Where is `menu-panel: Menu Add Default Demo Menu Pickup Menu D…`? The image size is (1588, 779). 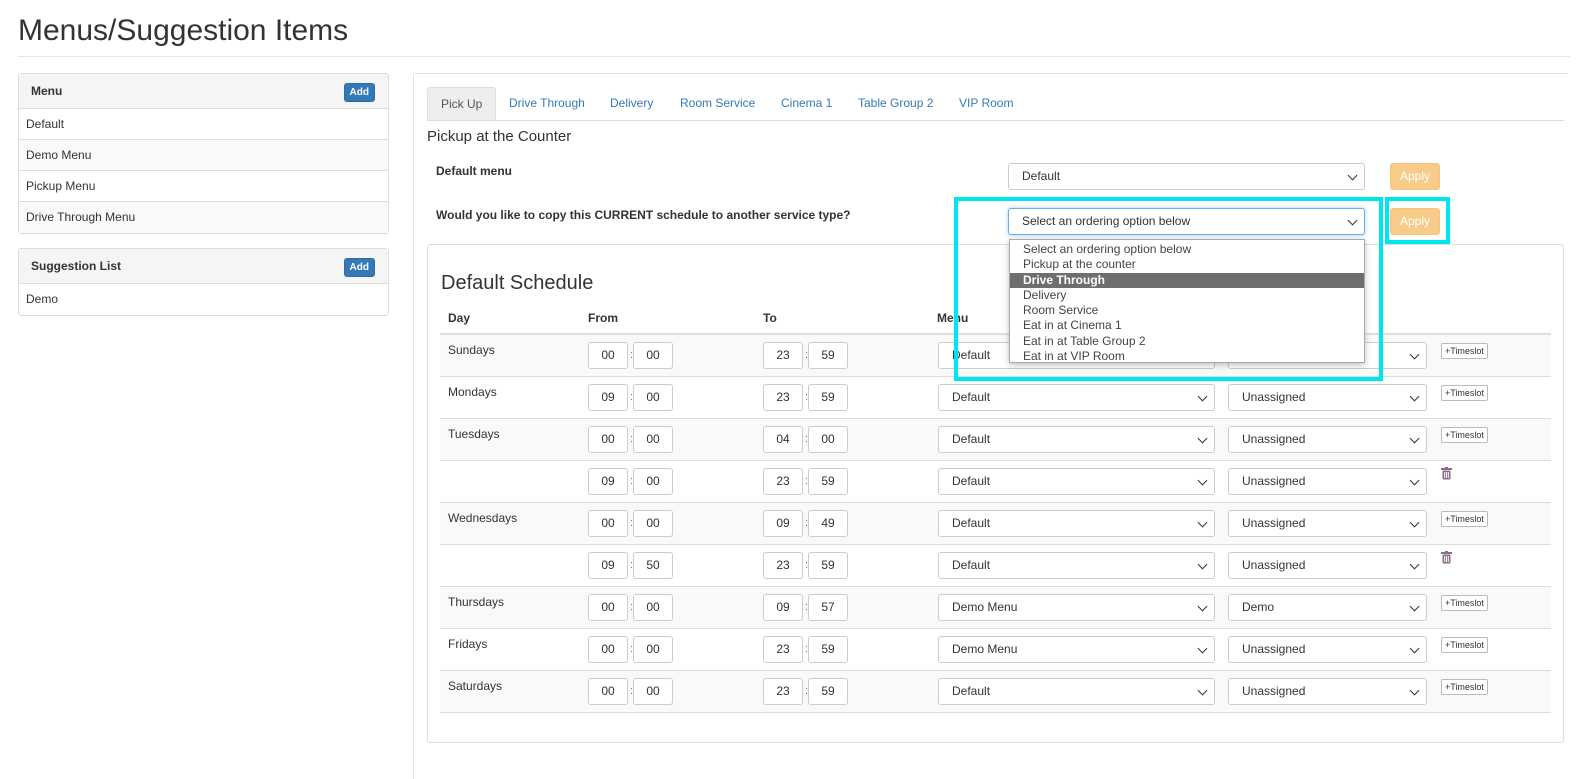 menu-panel: Menu Add Default Demo Menu Pickup Menu D… is located at coordinates (203, 153).